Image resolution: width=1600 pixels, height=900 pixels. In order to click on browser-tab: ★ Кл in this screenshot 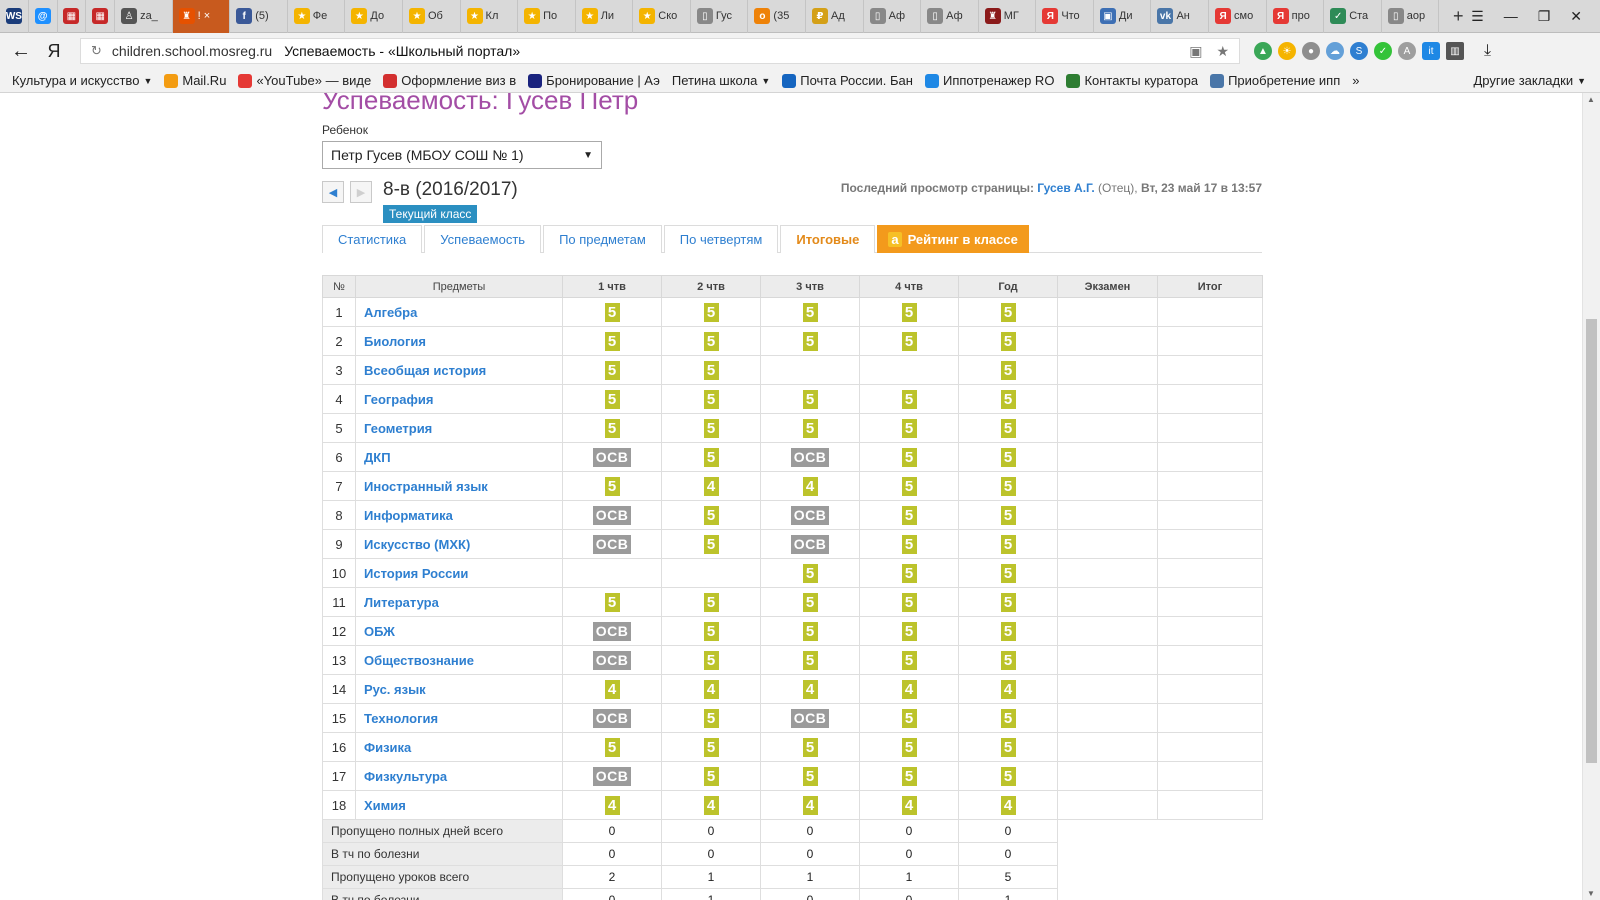, I will do `click(490, 16)`.